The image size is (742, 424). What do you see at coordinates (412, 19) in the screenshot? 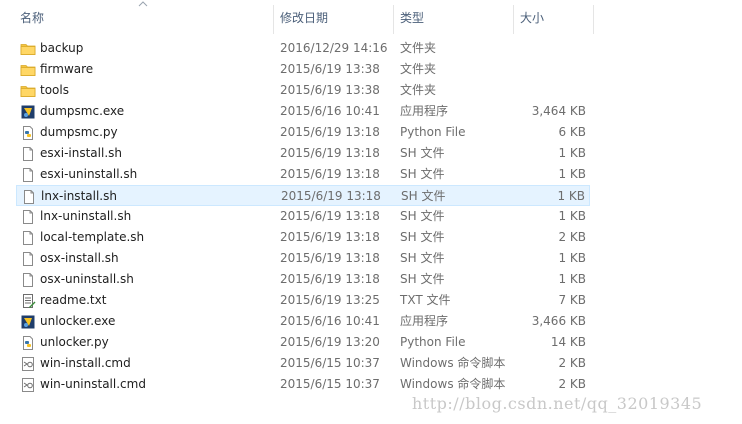
I see `column-header-type: 类型` at bounding box center [412, 19].